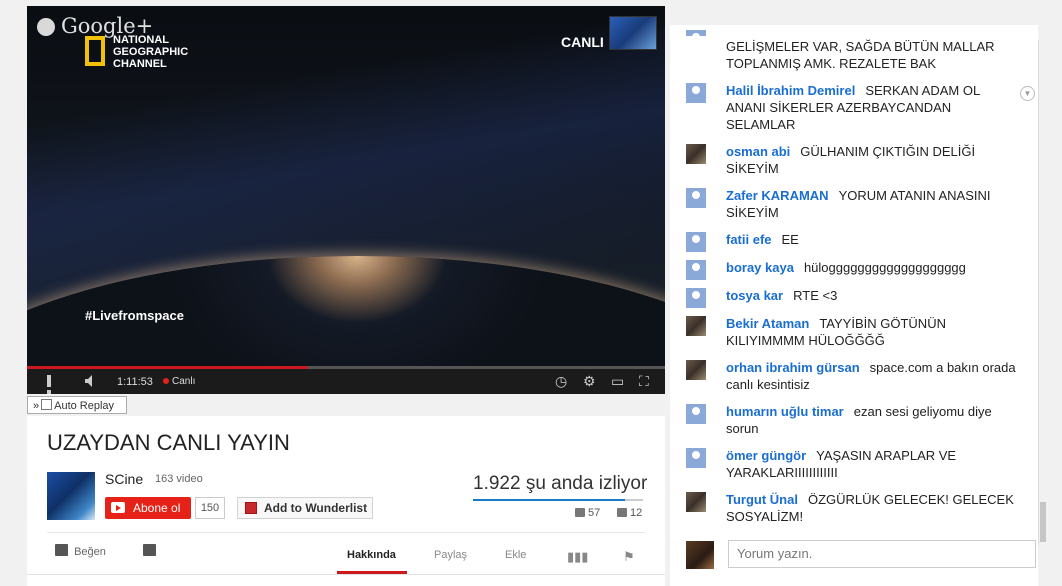 The height and width of the screenshot is (586, 1062). Describe the element at coordinates (47, 404) in the screenshot. I see `auto-replay-checkbox` at that location.